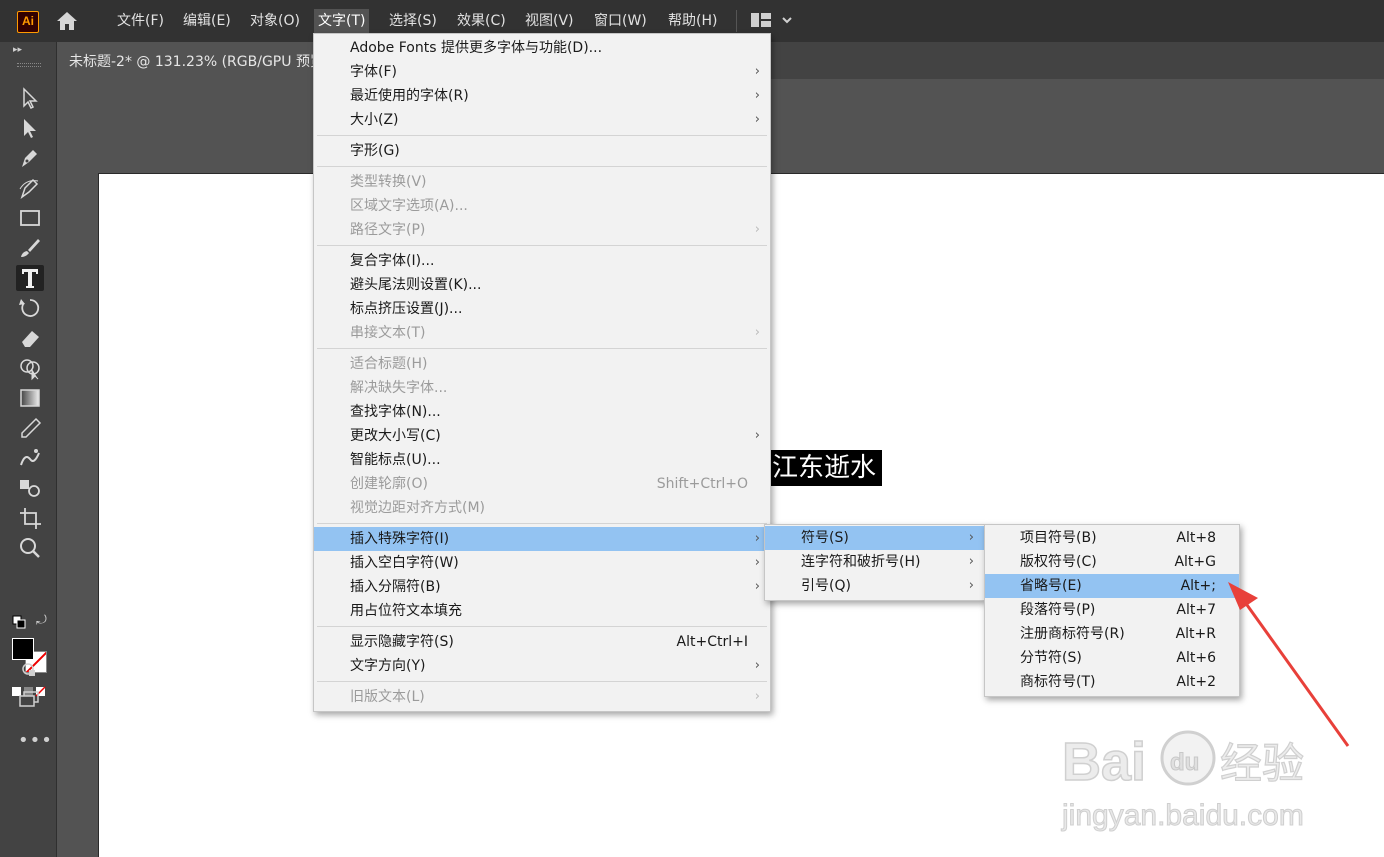 Image resolution: width=1384 pixels, height=857 pixels. I want to click on svg-text: du, so click(1184, 762).